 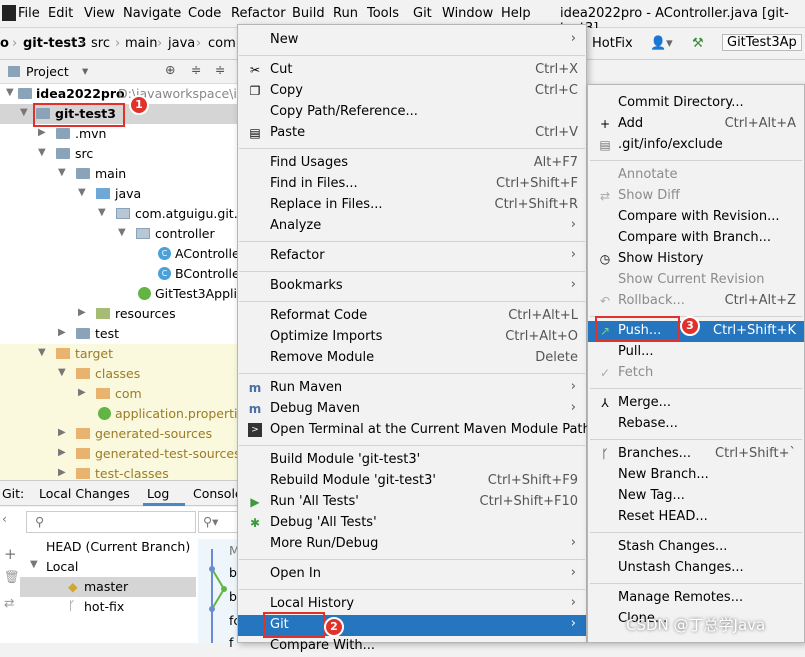 What do you see at coordinates (99, 13) in the screenshot?
I see `menu-view: View` at bounding box center [99, 13].